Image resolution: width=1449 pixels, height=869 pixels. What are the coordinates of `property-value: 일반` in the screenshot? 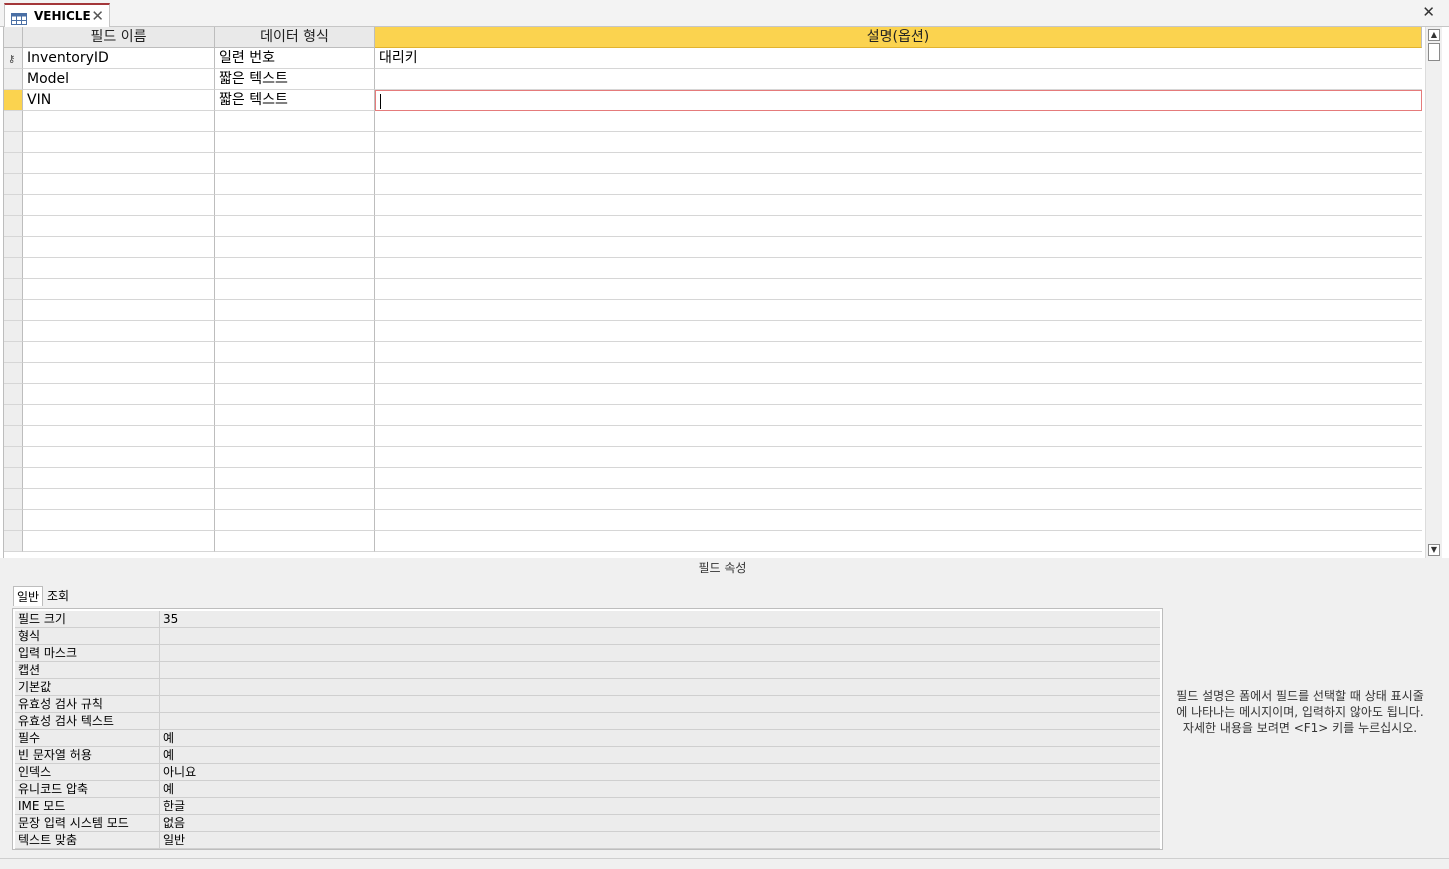 It's located at (660, 840).